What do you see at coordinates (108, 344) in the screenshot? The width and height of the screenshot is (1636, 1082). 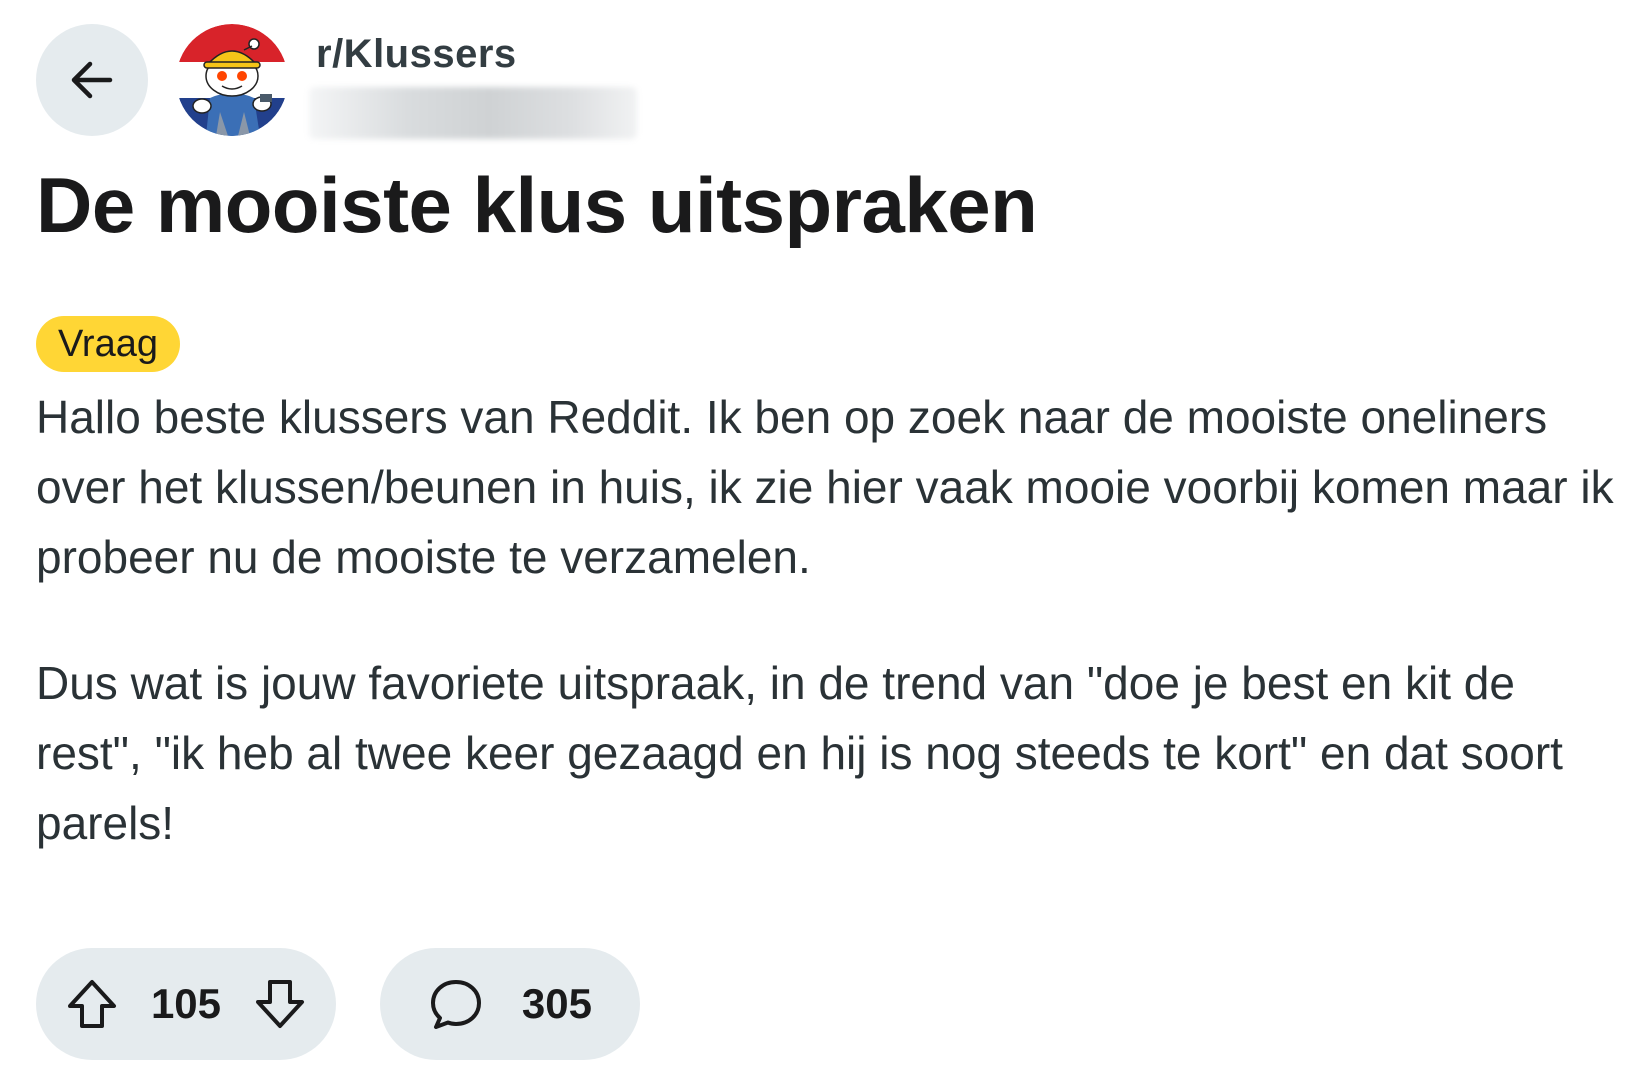 I see `post-flair-badge: Vraag` at bounding box center [108, 344].